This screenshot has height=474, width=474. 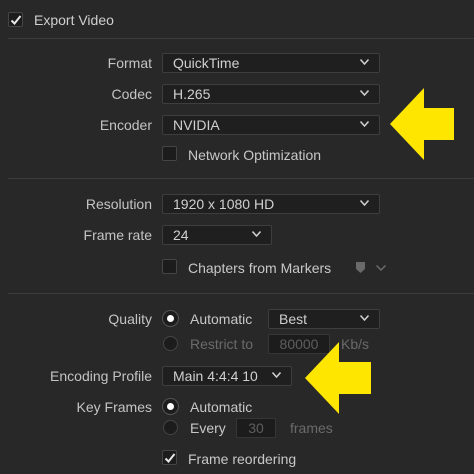 I want to click on frame-rate-dropdown: 24, so click(x=217, y=235).